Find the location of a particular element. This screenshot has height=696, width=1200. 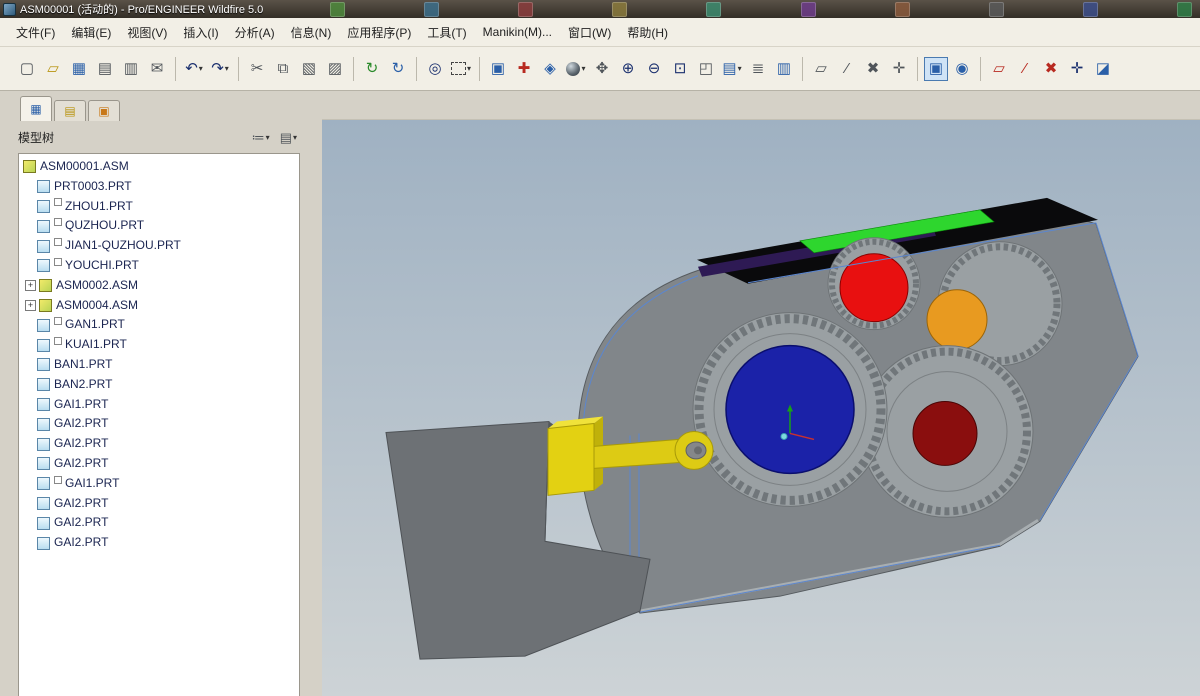

plane-display-icon: ▱ is located at coordinates (821, 68).